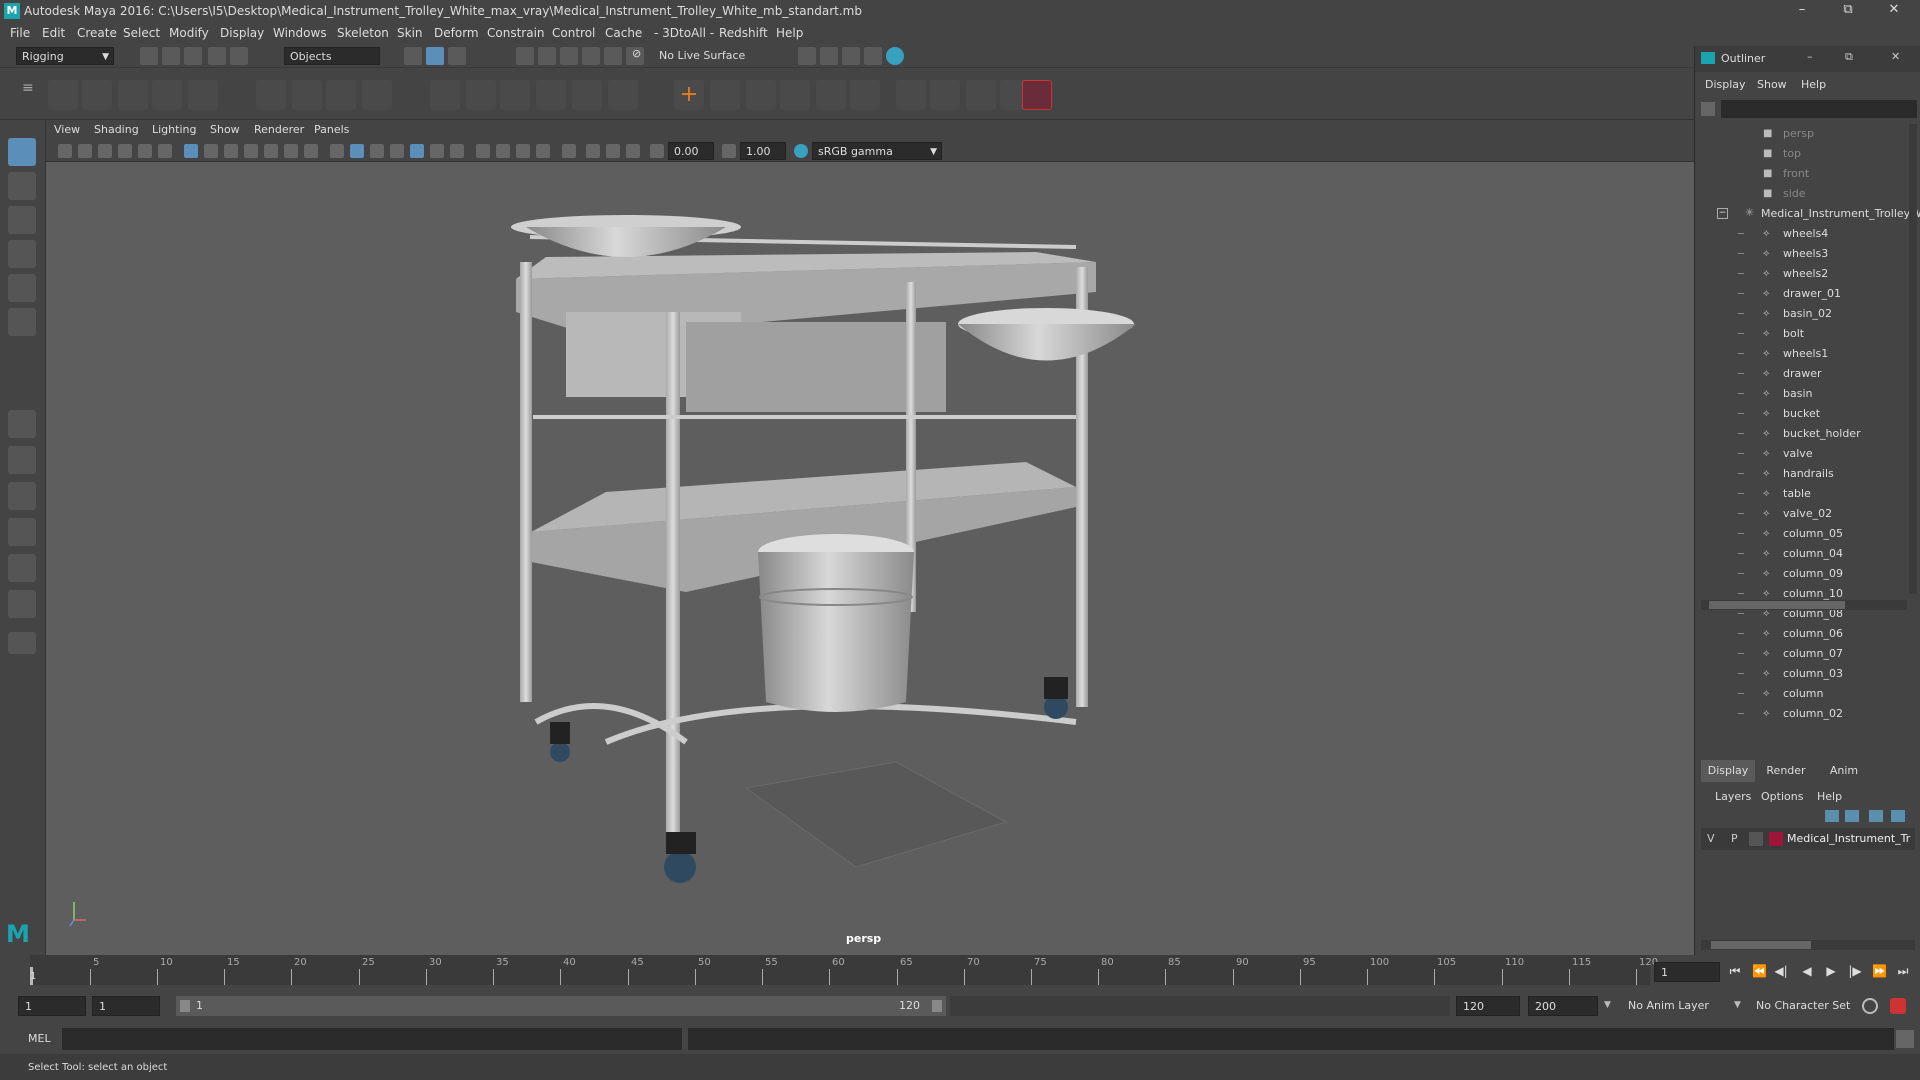  What do you see at coordinates (593, 151) in the screenshot?
I see `xray-icon` at bounding box center [593, 151].